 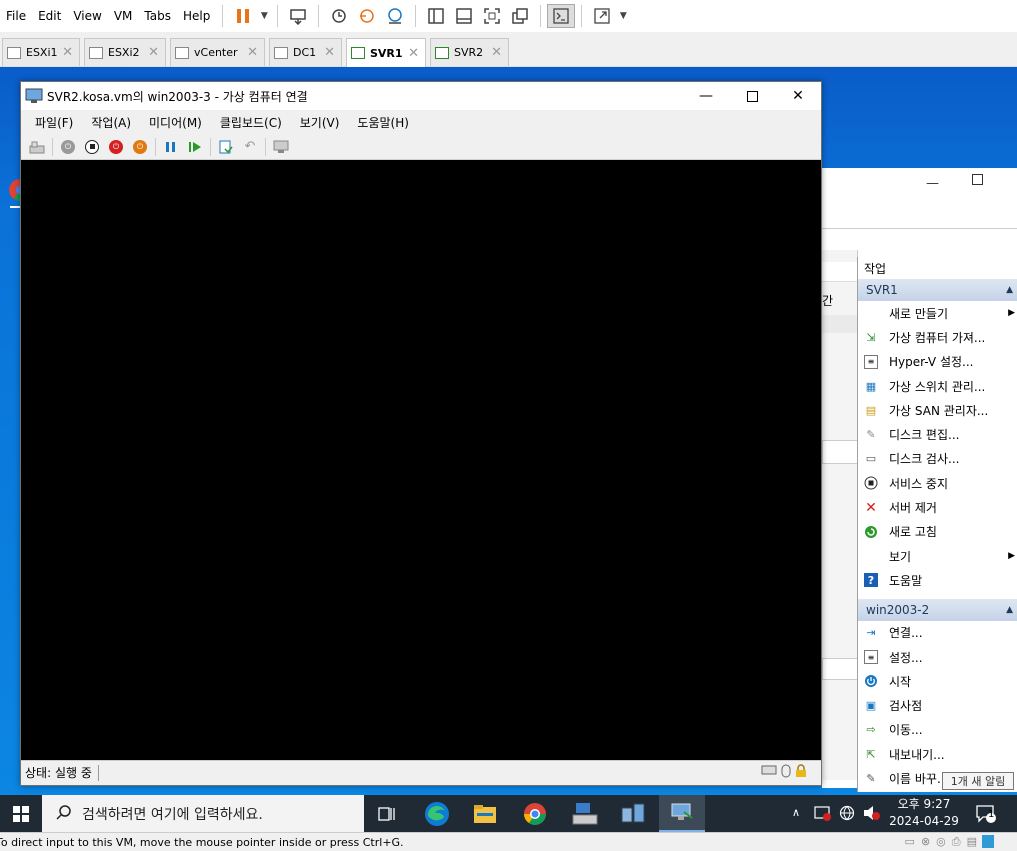 What do you see at coordinates (937, 681) in the screenshot?
I see `action-start: 시작` at bounding box center [937, 681].